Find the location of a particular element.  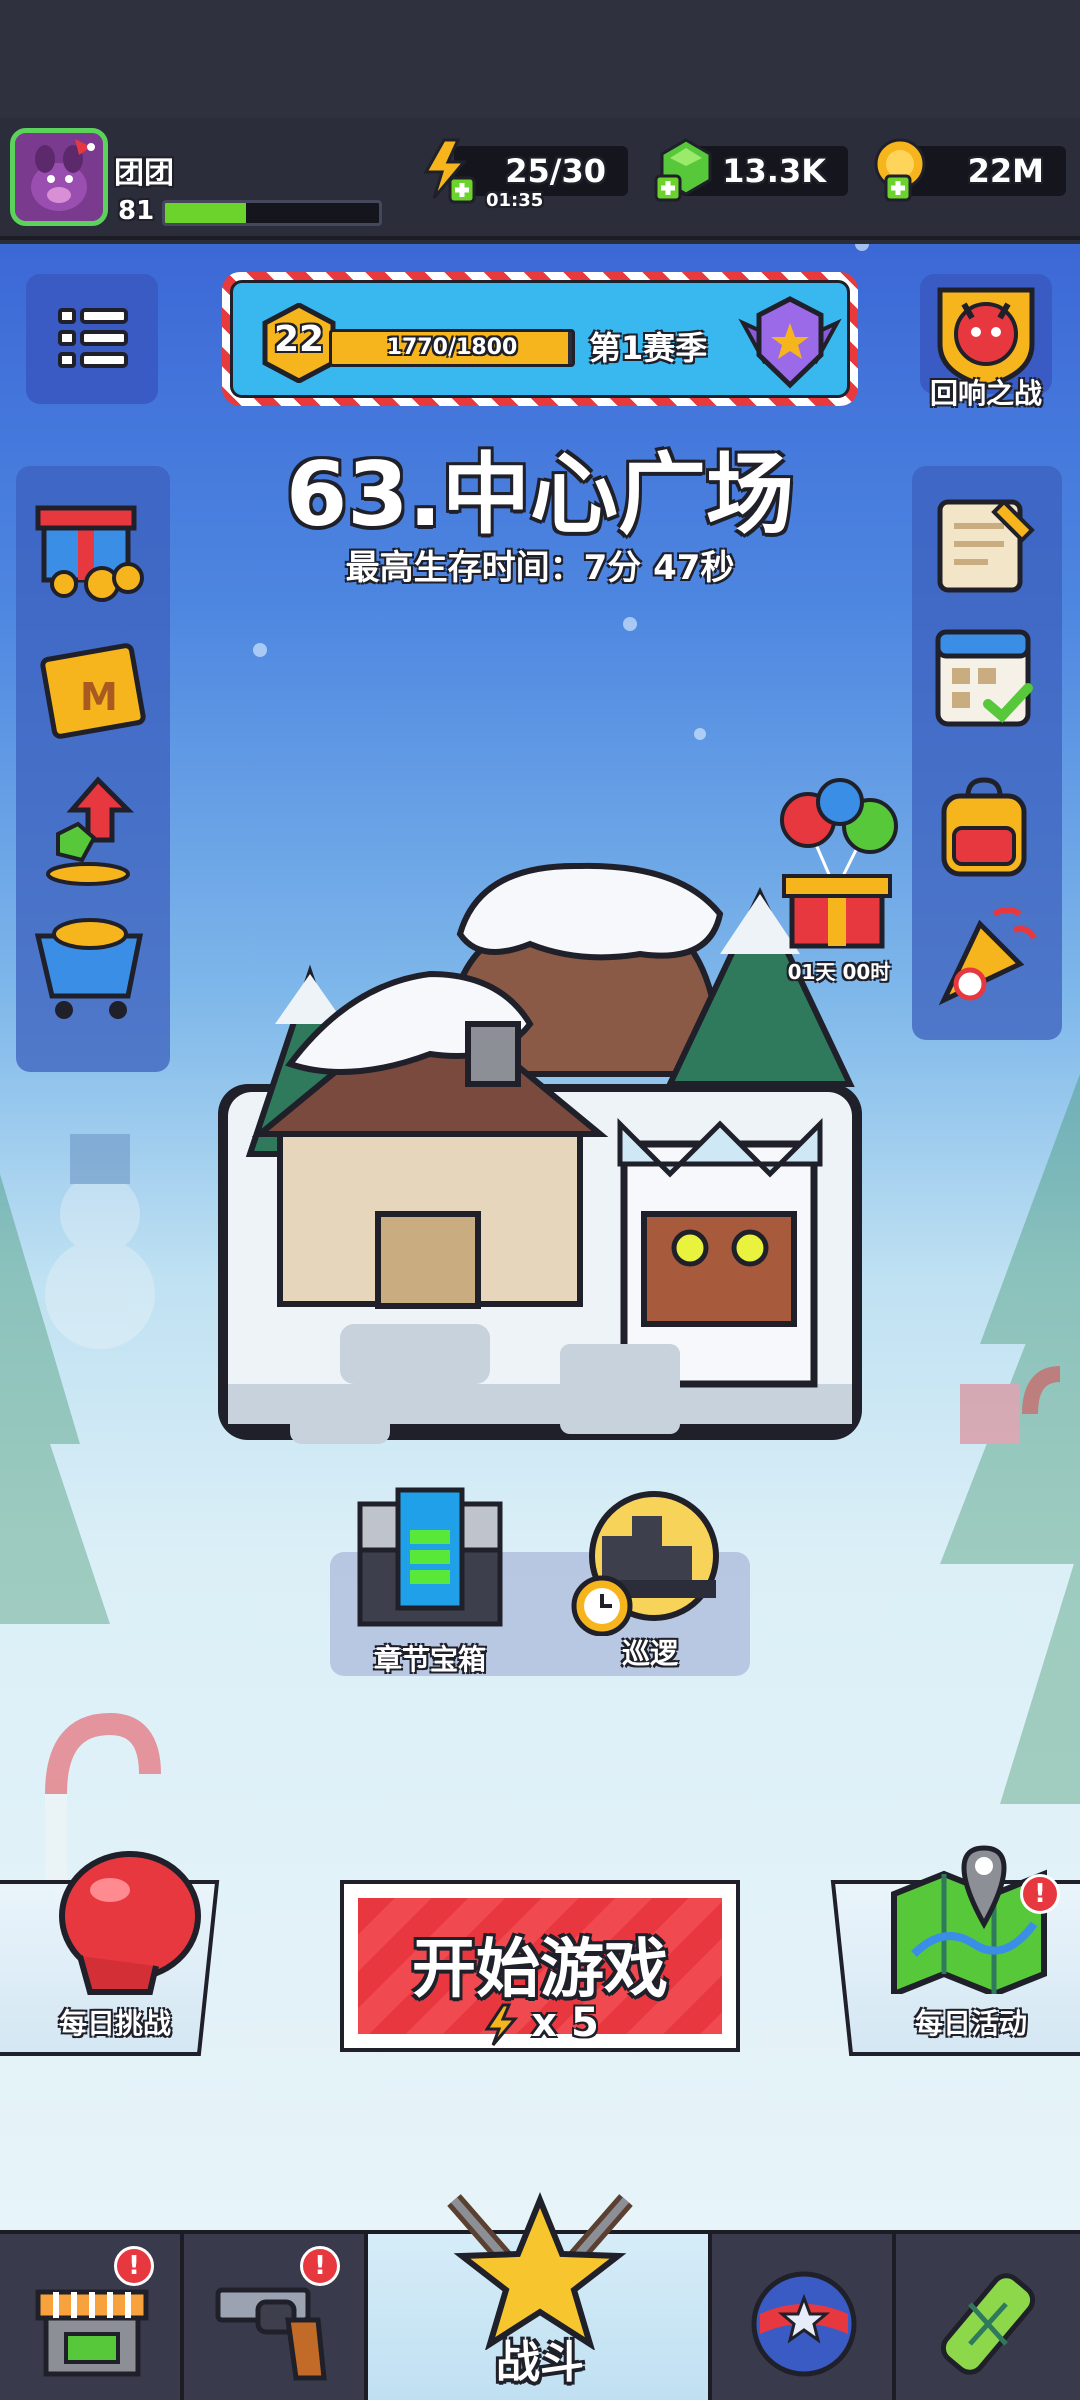

quest-scroll-icon is located at coordinates (984, 542).